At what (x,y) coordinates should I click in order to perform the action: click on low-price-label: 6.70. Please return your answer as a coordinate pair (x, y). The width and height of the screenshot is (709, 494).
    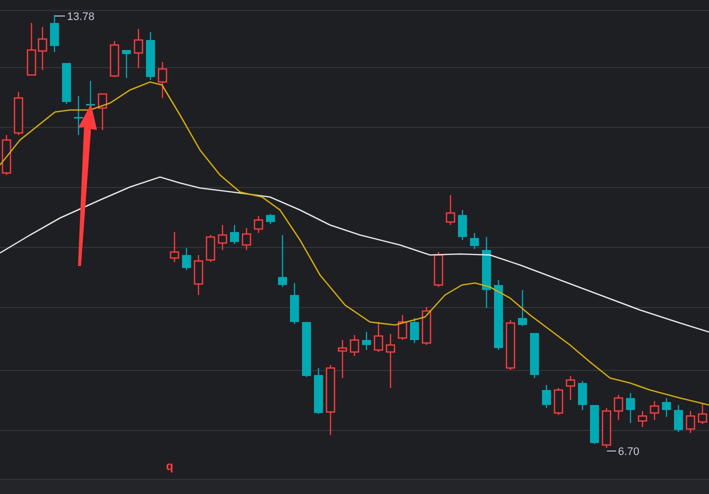
    Looking at the image, I should click on (629, 452).